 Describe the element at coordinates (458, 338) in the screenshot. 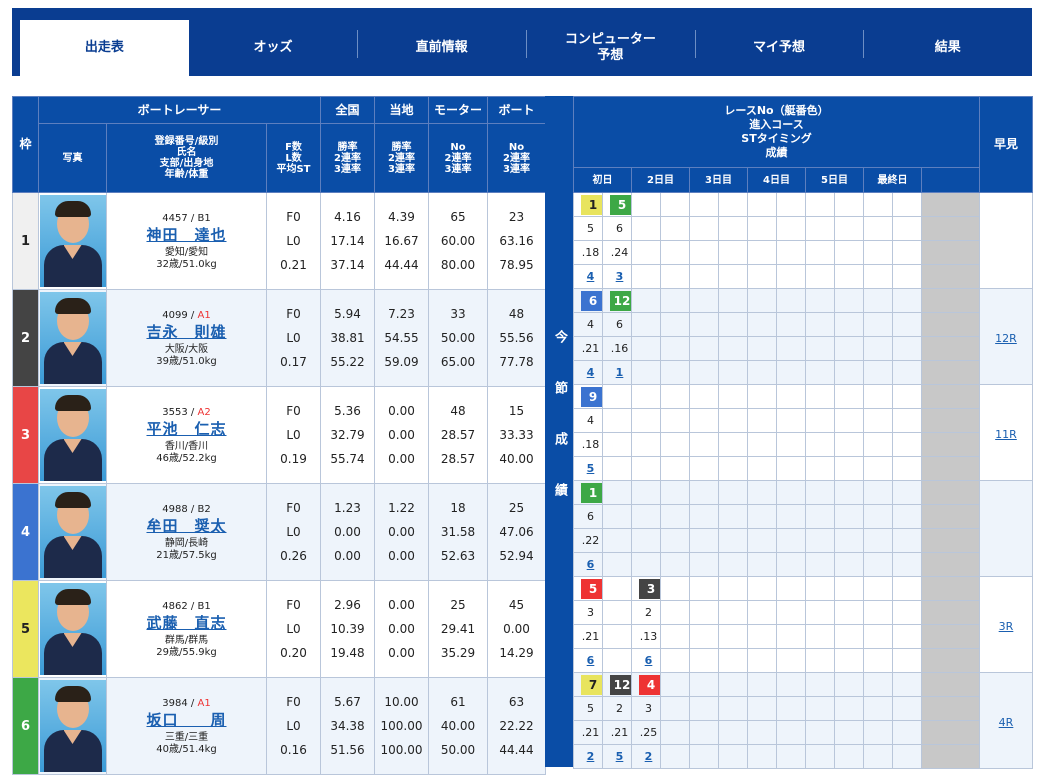

I see `mot-cell: 33 50.00 65.00` at that location.